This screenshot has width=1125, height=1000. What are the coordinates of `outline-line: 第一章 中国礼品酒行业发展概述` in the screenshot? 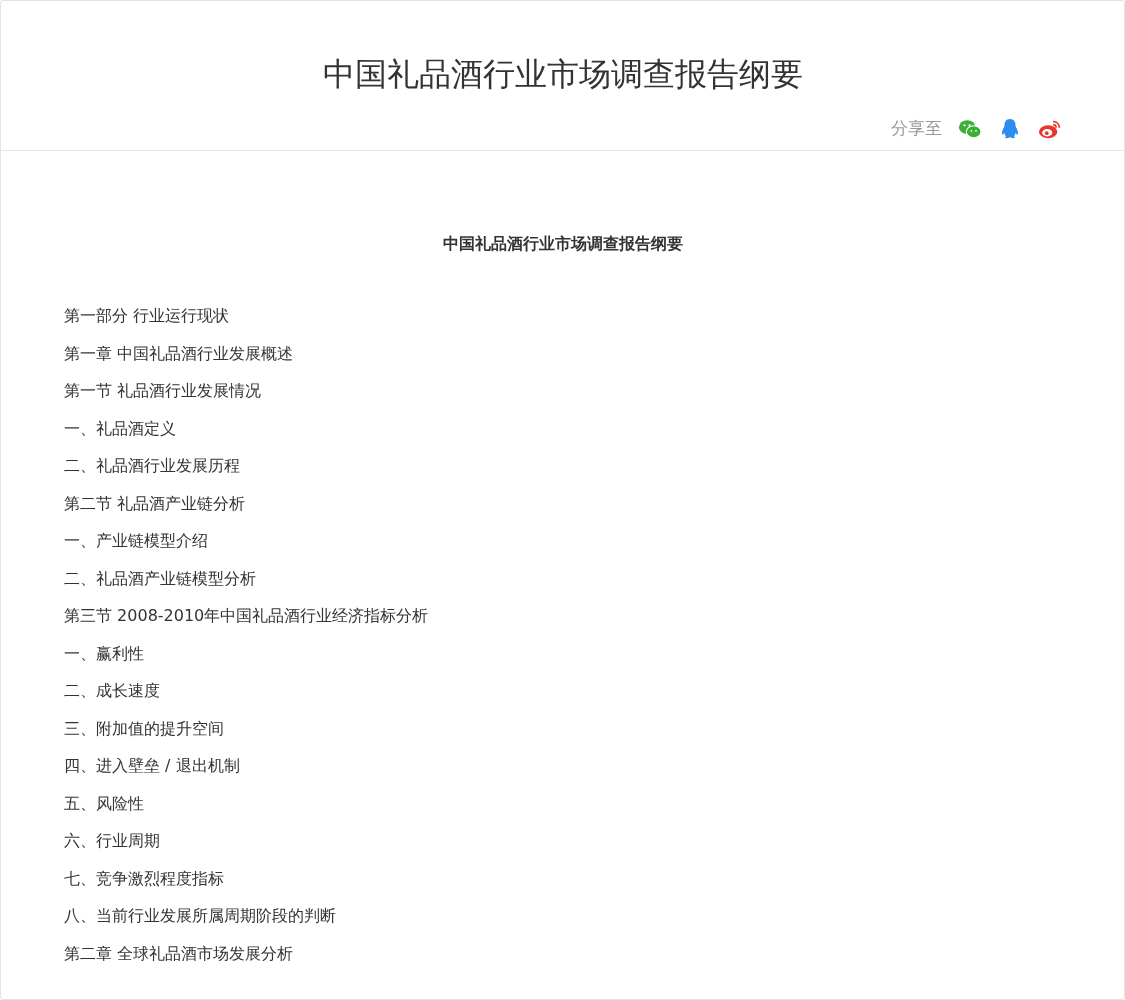 It's located at (179, 353).